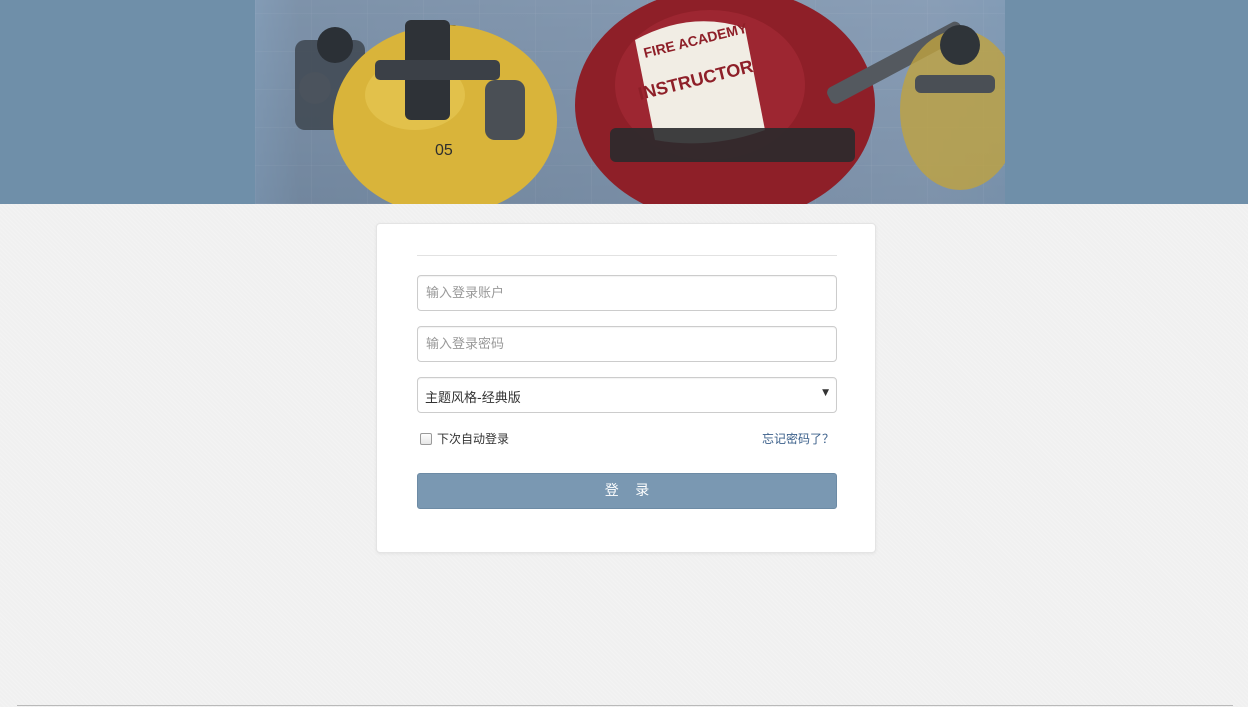 The width and height of the screenshot is (1248, 707). Describe the element at coordinates (627, 293) in the screenshot. I see `account-input` at that location.